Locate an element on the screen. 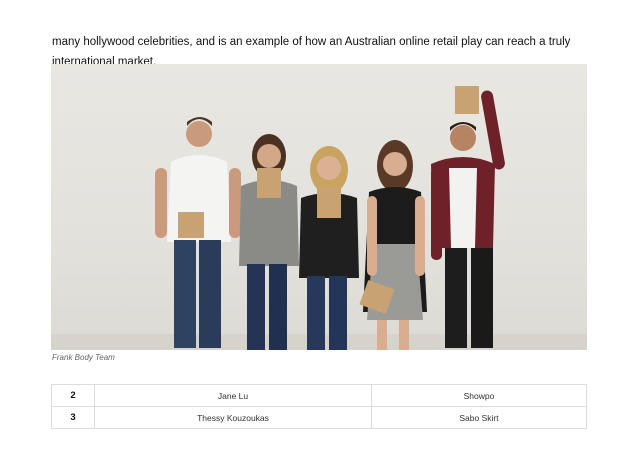  table-row: 2 Jane Lu Showpo is located at coordinates (319, 395).